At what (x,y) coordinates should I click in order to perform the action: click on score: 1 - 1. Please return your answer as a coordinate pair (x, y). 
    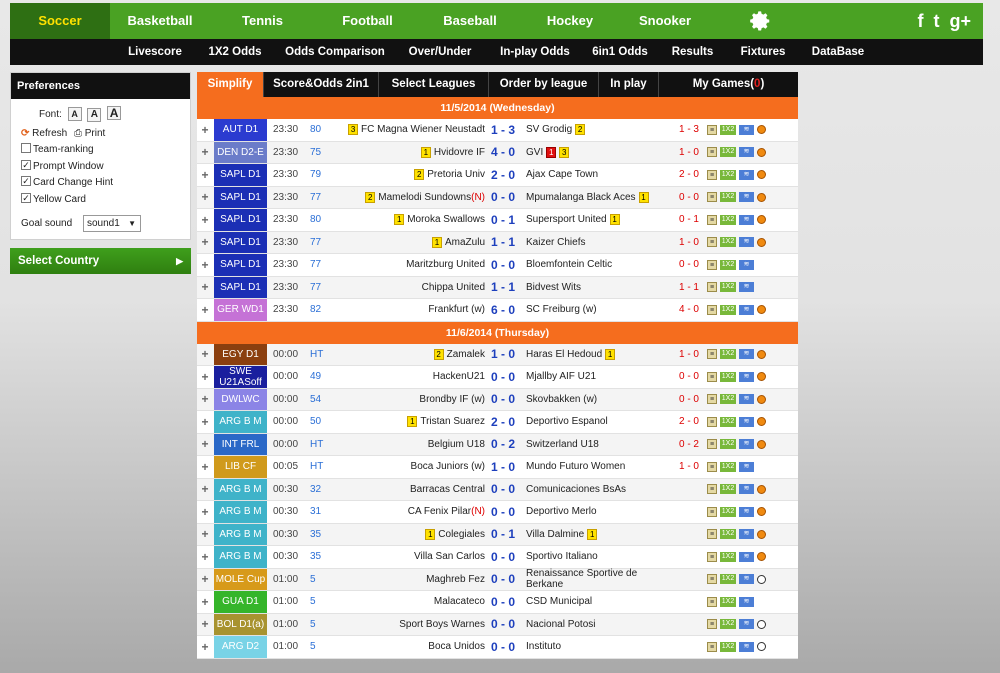
    Looking at the image, I should click on (503, 243).